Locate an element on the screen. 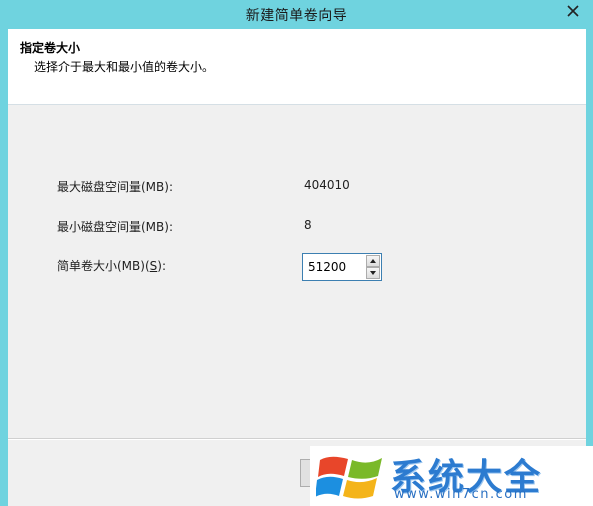 The height and width of the screenshot is (506, 593). spin-up-button is located at coordinates (373, 261).